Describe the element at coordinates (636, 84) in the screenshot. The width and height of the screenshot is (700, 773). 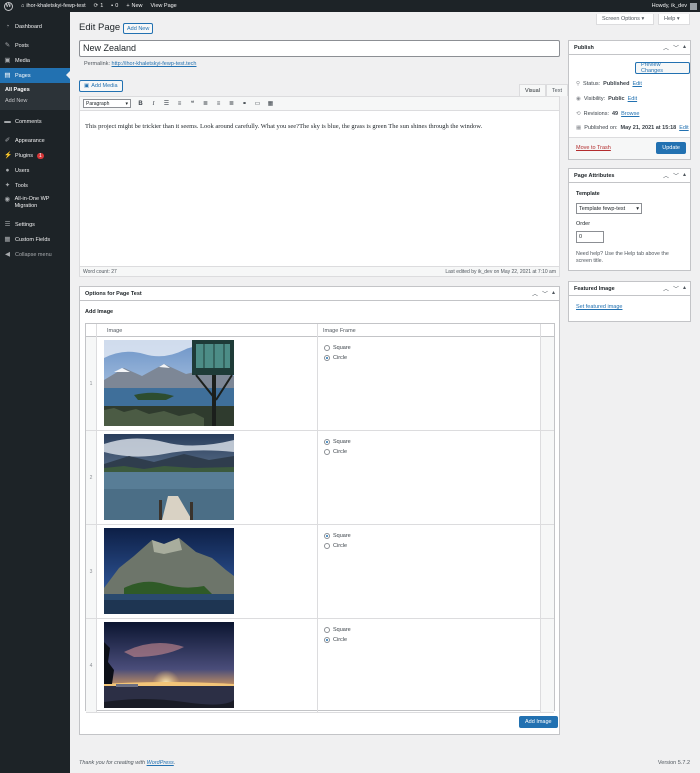
I see `edit-status-link: Edit` at that location.